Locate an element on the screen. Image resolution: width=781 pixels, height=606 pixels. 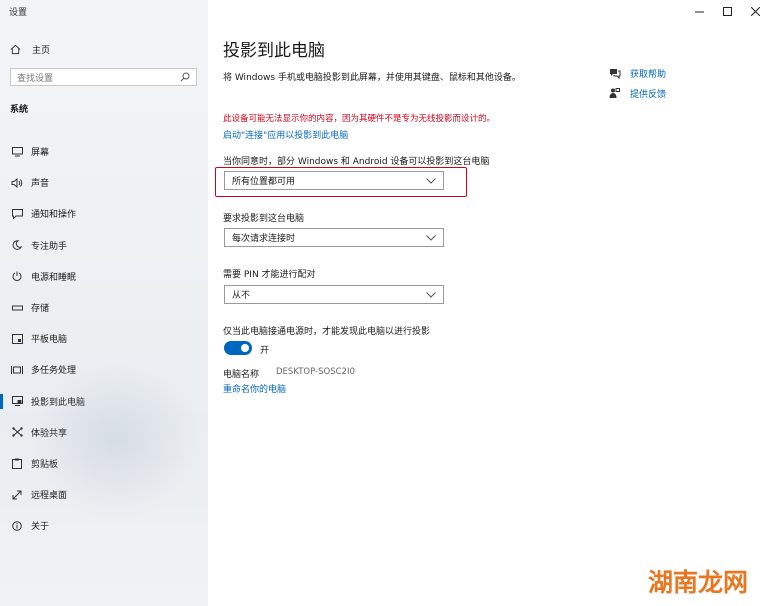
launch-connect-link: 启动"连接"应用以投影到此电脑 is located at coordinates (285, 134).